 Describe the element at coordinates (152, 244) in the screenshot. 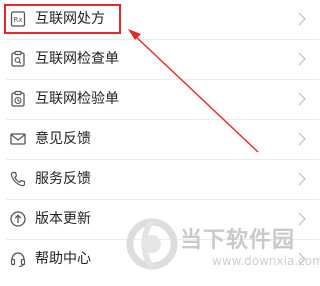

I see `watermark-logo-icon` at that location.